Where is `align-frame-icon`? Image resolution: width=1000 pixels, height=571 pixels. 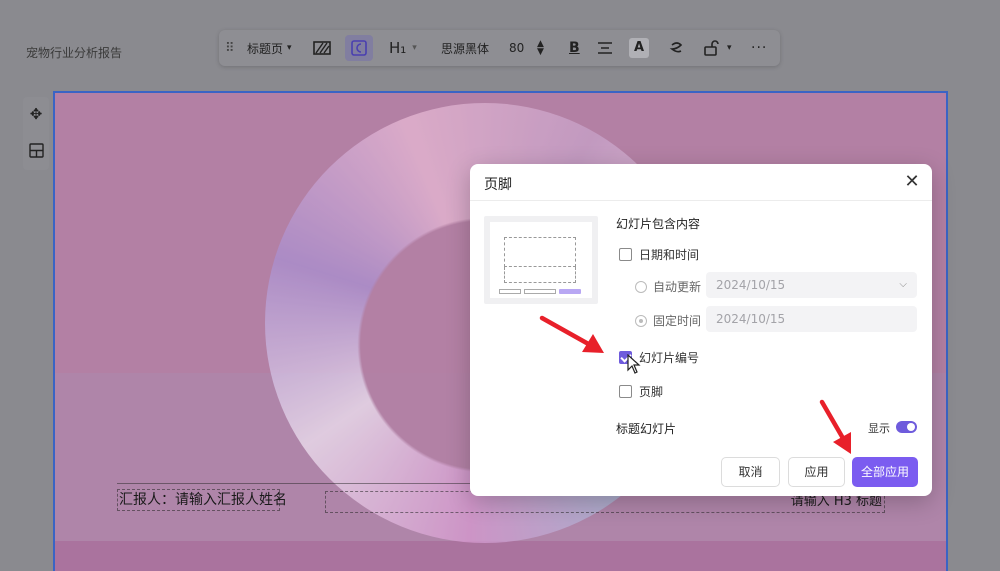
align-frame-icon is located at coordinates (359, 48).